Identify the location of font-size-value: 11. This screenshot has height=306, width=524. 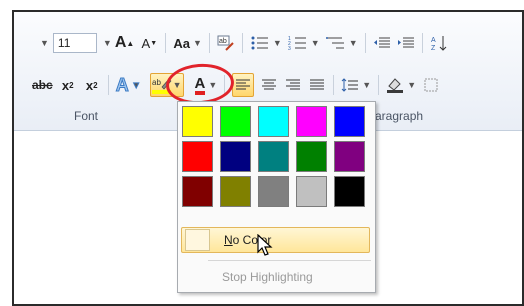
(64, 43).